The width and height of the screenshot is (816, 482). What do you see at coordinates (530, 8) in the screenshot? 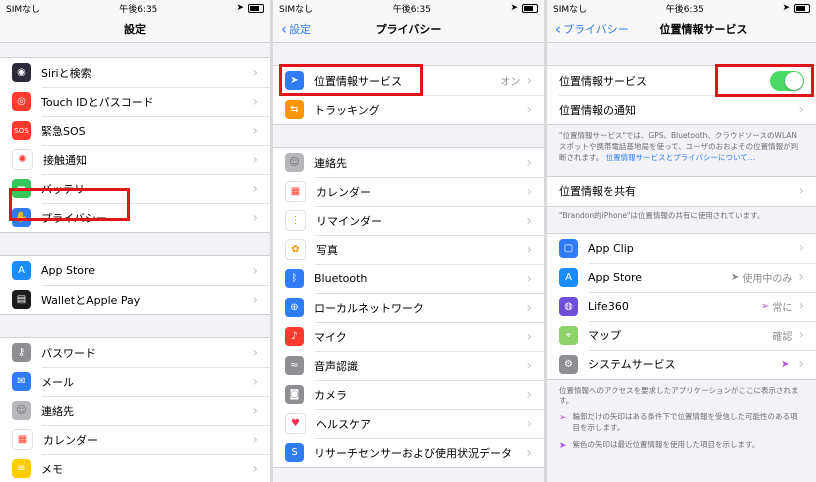
I see `battery-status-icon` at bounding box center [530, 8].